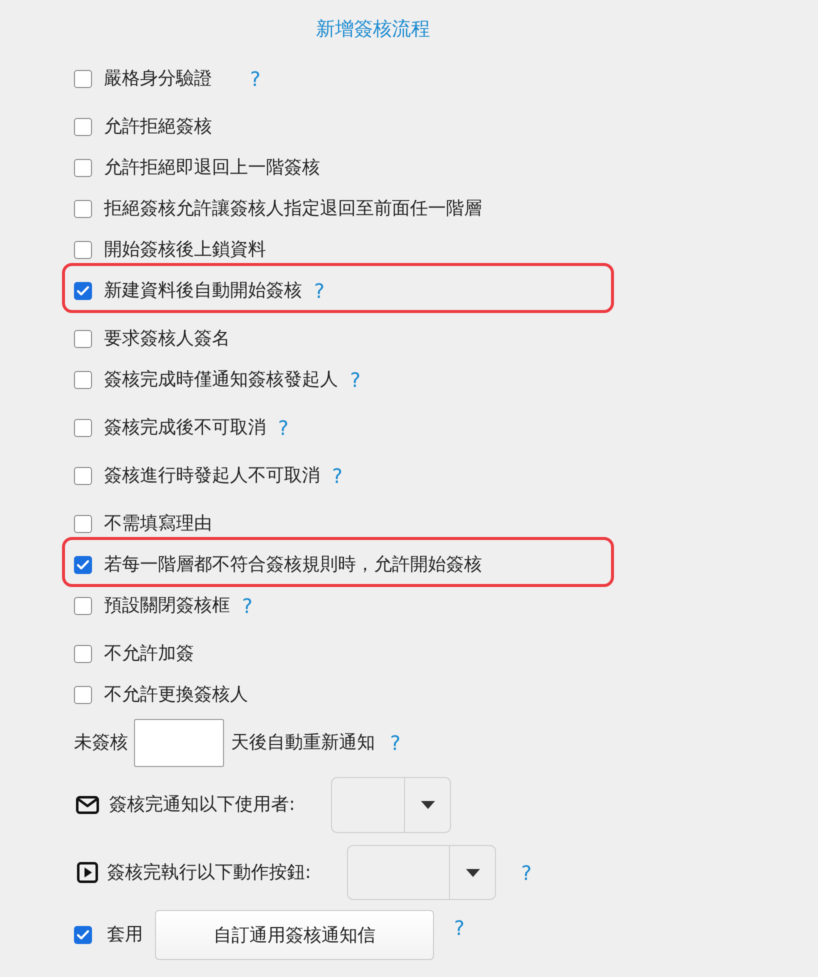  What do you see at coordinates (293, 565) in the screenshot?
I see `option-label: 若每一階層都不符合簽核規則時，允許開始簽核` at bounding box center [293, 565].